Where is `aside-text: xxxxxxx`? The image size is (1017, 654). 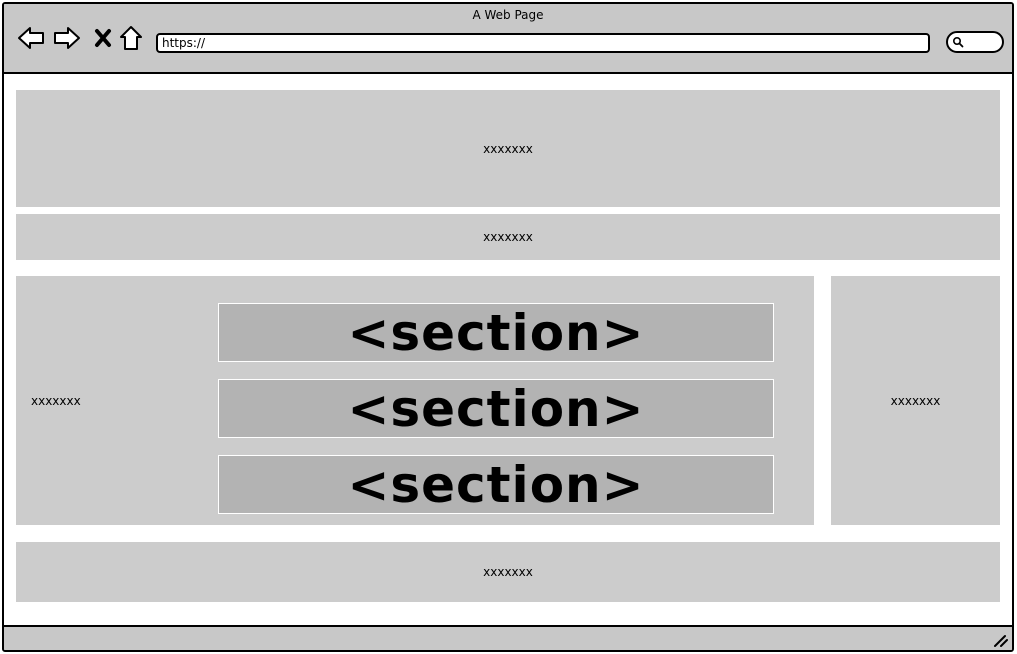
aside-text: xxxxxxx is located at coordinates (915, 400).